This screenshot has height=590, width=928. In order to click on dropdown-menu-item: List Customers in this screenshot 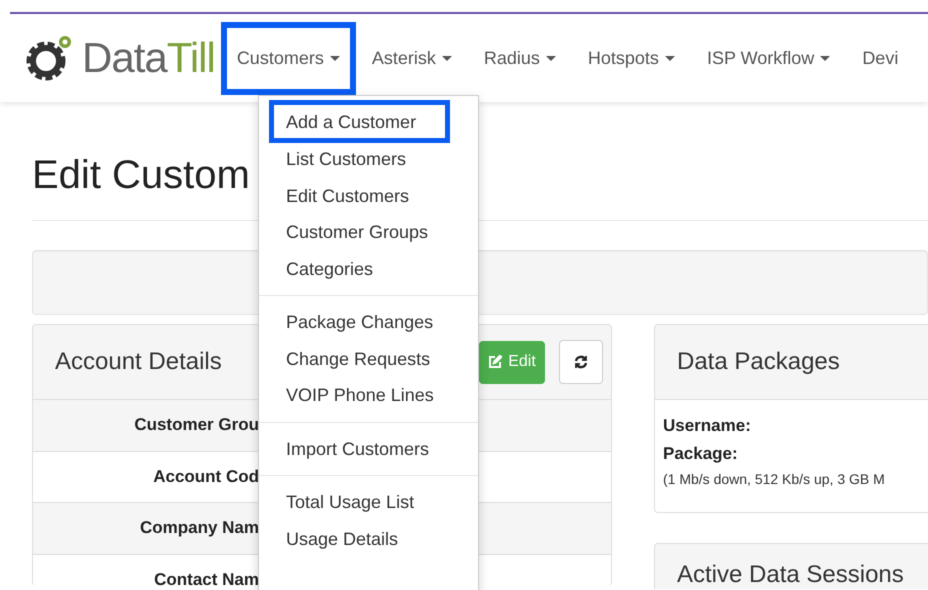, I will do `click(368, 159)`.